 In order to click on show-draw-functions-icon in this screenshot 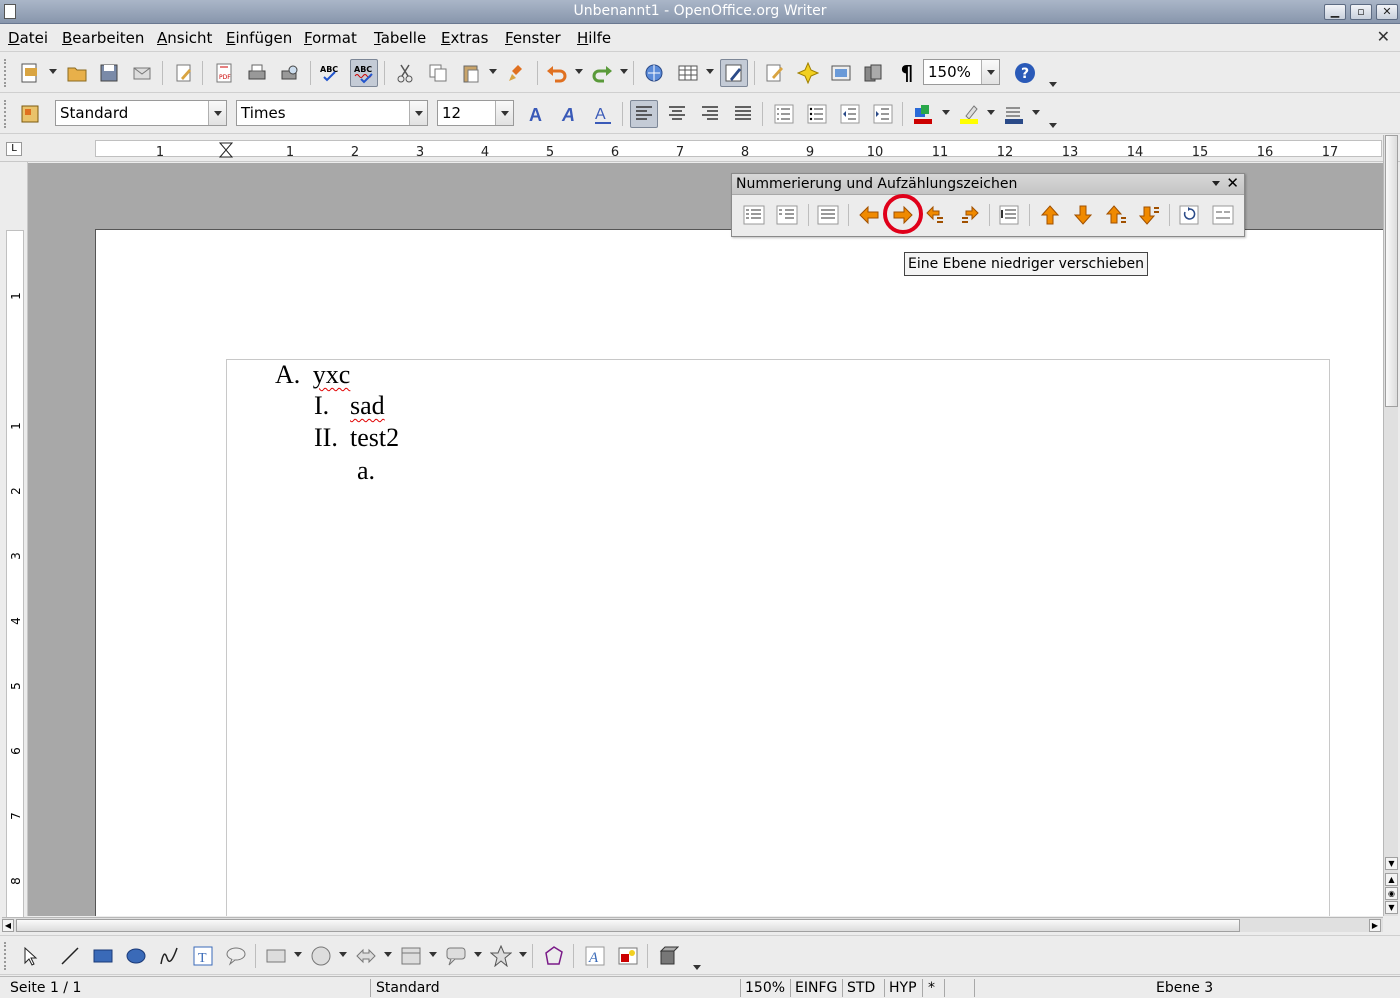, I will do `click(734, 73)`.